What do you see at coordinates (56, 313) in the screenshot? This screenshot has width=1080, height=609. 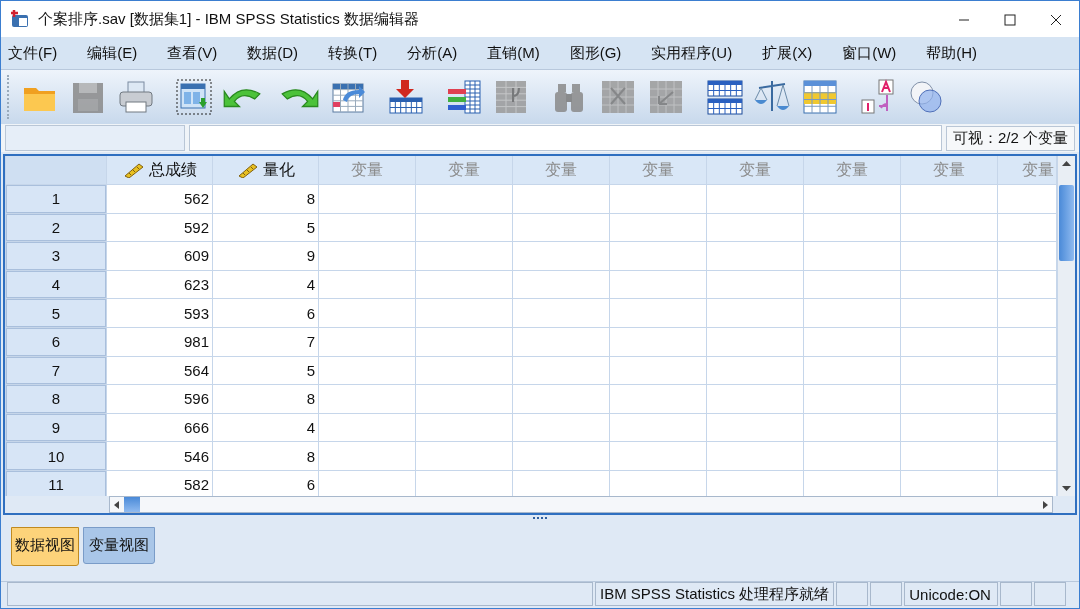 I see `row-number: 5` at bounding box center [56, 313].